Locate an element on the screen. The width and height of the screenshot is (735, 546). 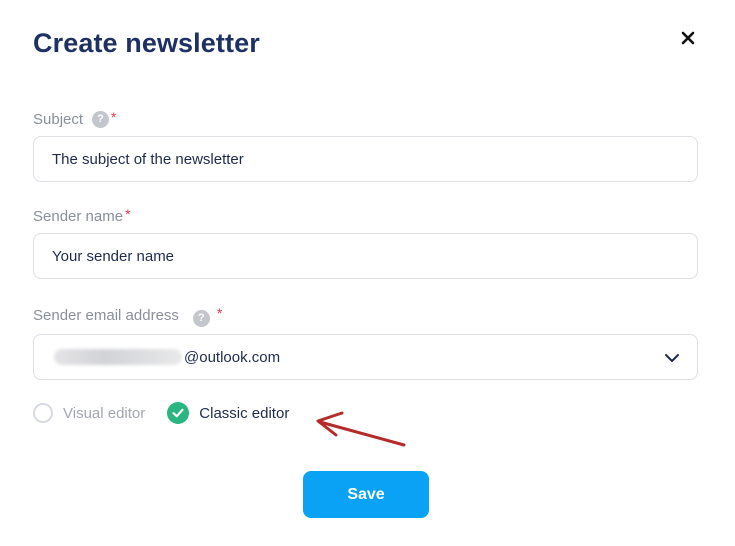
redacted-email-username is located at coordinates (118, 357).